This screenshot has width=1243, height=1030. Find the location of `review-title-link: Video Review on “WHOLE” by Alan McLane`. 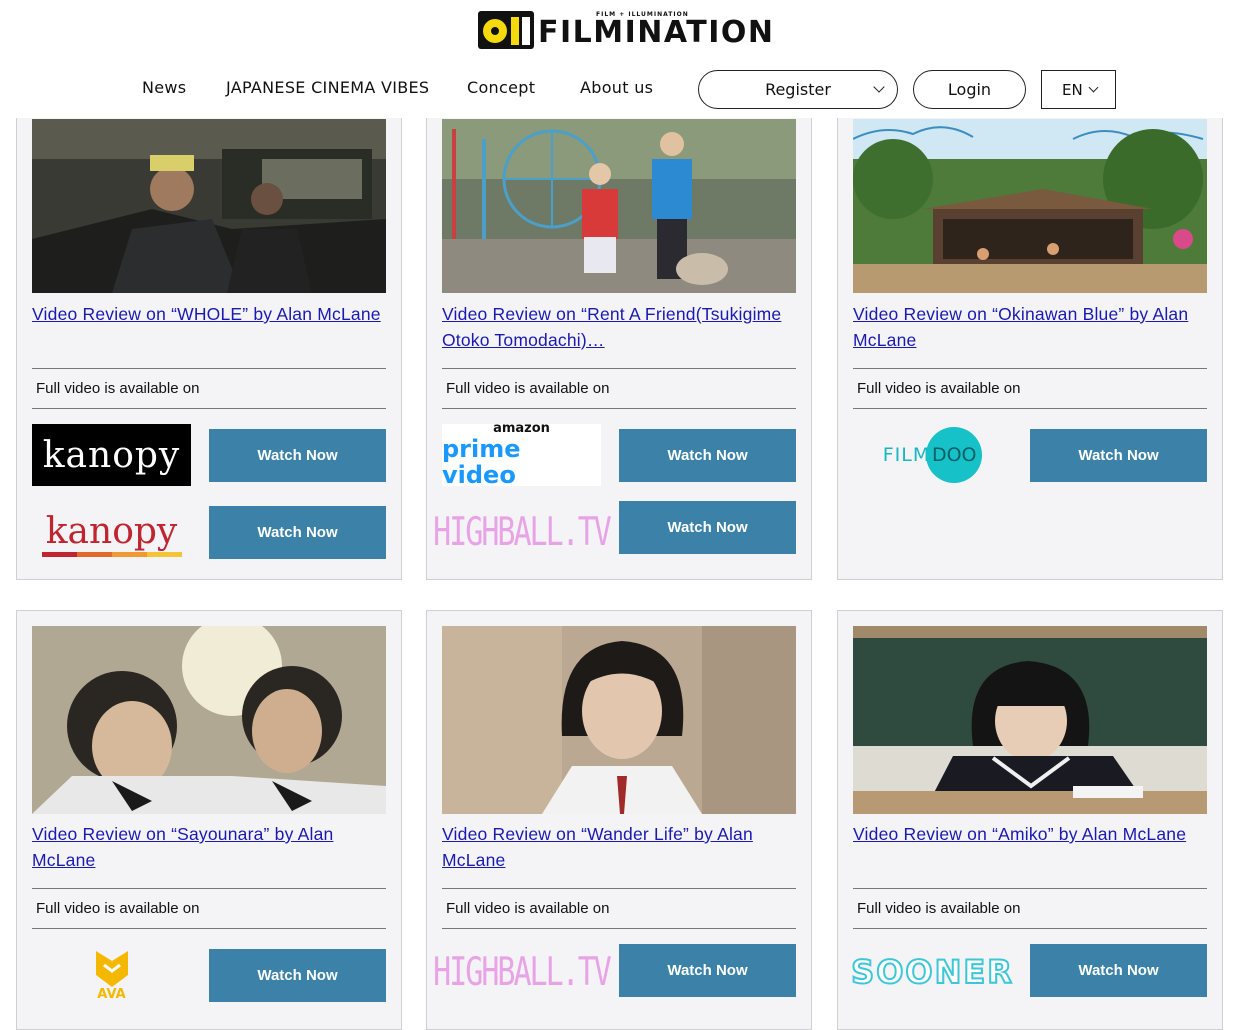

review-title-link: Video Review on “WHOLE” by Alan McLane is located at coordinates (210, 314).